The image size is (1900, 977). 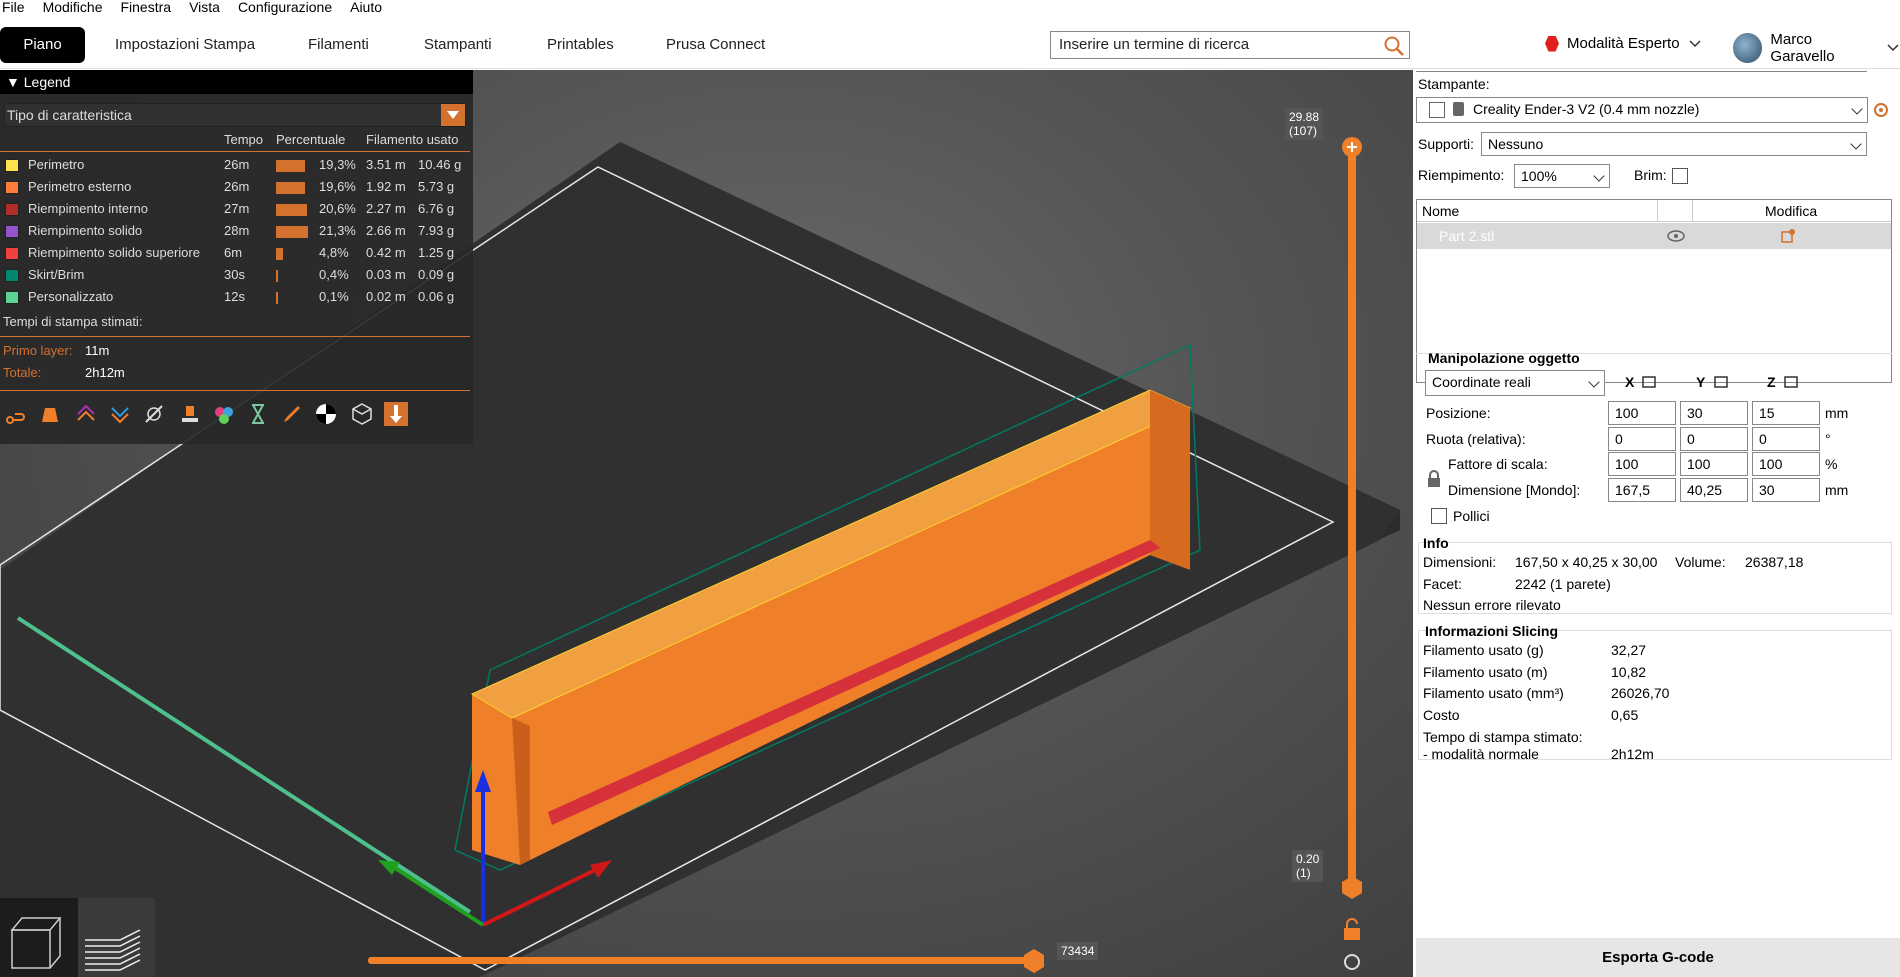 What do you see at coordinates (73, 8) in the screenshot?
I see `menu-edit: Modifiche` at bounding box center [73, 8].